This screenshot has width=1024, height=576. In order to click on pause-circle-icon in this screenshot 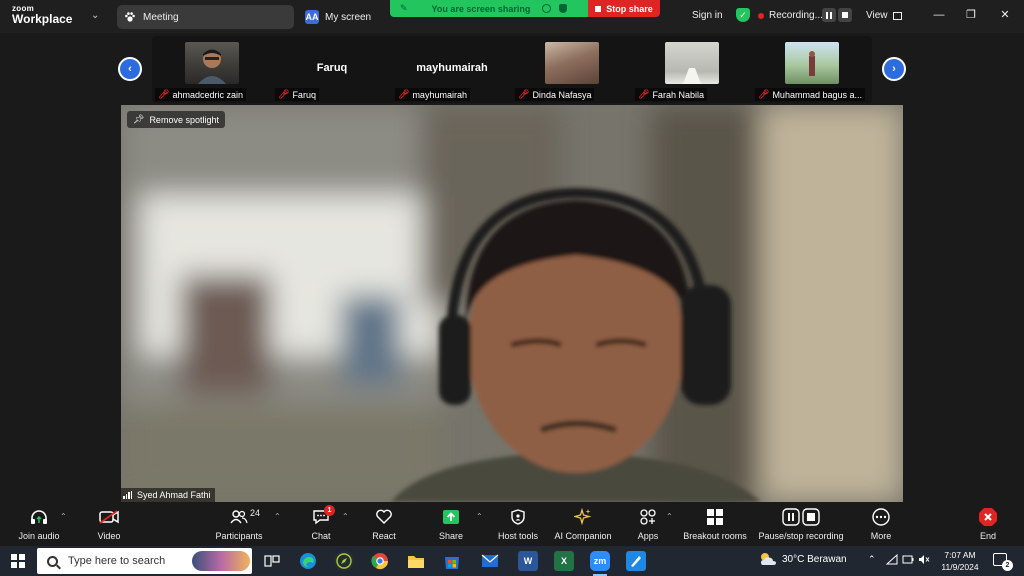, I will do `click(547, 8)`.